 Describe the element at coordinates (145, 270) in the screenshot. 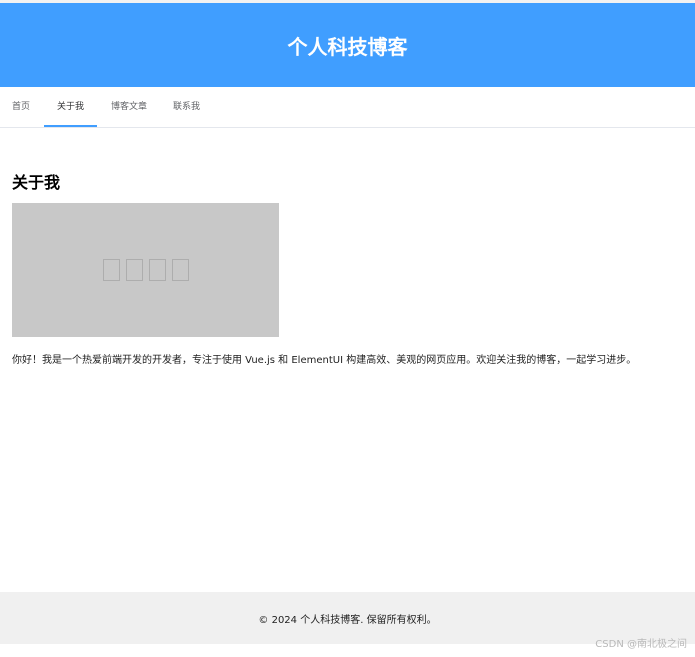

I see `profile-image-placeholder` at that location.